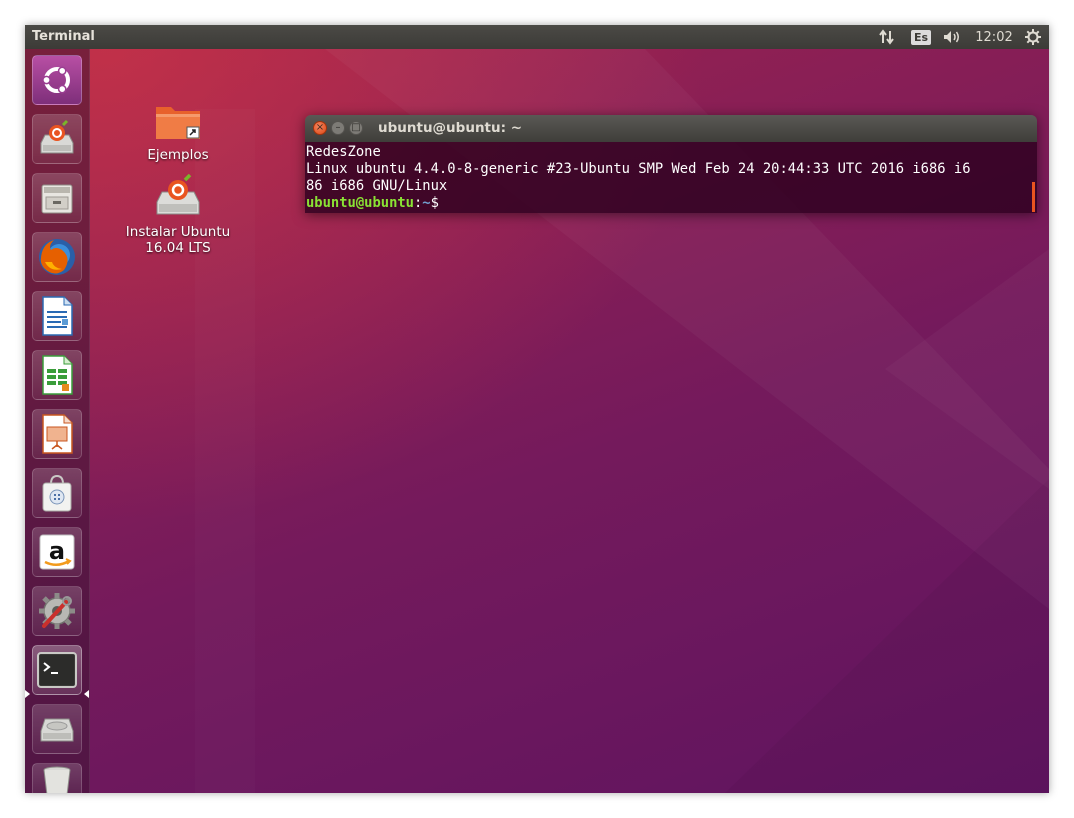 The width and height of the screenshot is (1074, 818). I want to click on launcher-files, so click(57, 198).